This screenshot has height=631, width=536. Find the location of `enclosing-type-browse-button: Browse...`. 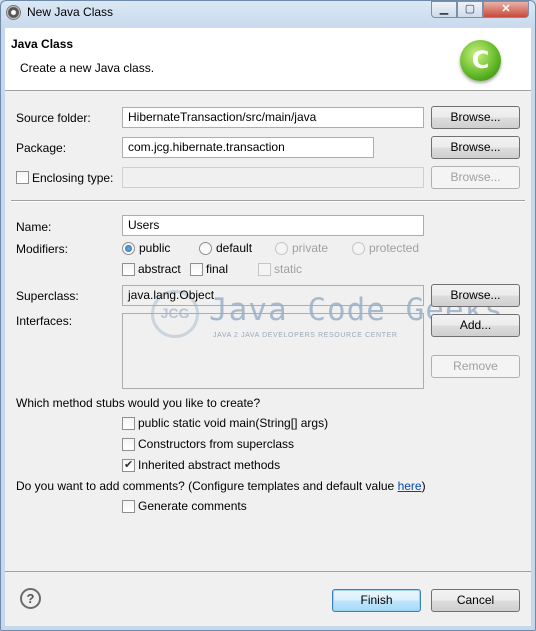

enclosing-type-browse-button: Browse... is located at coordinates (475, 177).